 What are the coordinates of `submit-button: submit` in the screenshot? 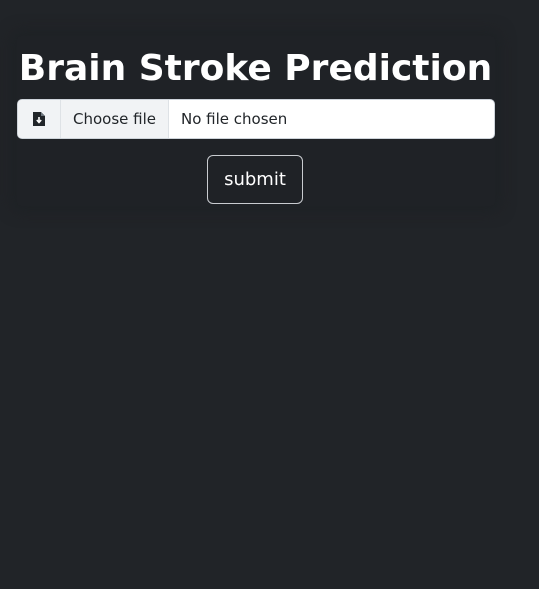 It's located at (255, 179).